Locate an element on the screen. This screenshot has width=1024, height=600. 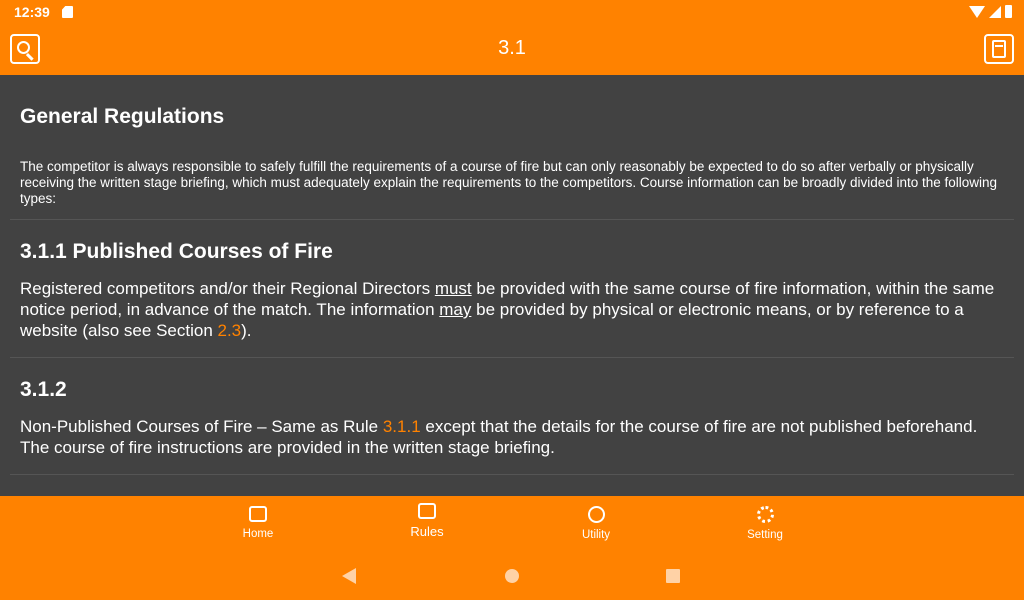
home-icon is located at coordinates (258, 514).